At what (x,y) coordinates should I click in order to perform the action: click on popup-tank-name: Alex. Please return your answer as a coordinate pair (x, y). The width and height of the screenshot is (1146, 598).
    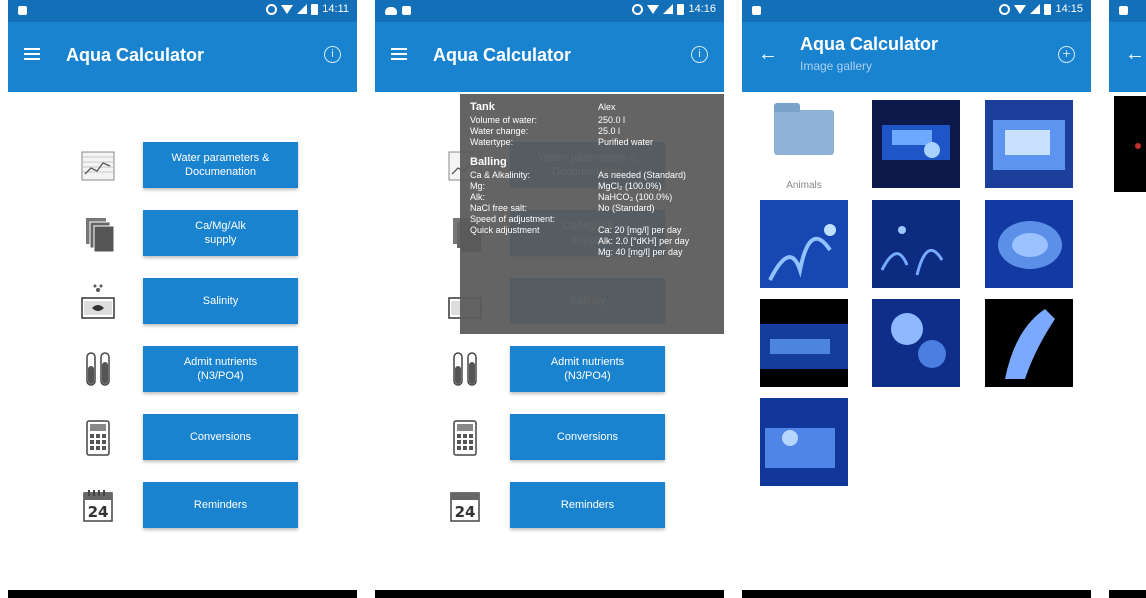
    Looking at the image, I should click on (607, 107).